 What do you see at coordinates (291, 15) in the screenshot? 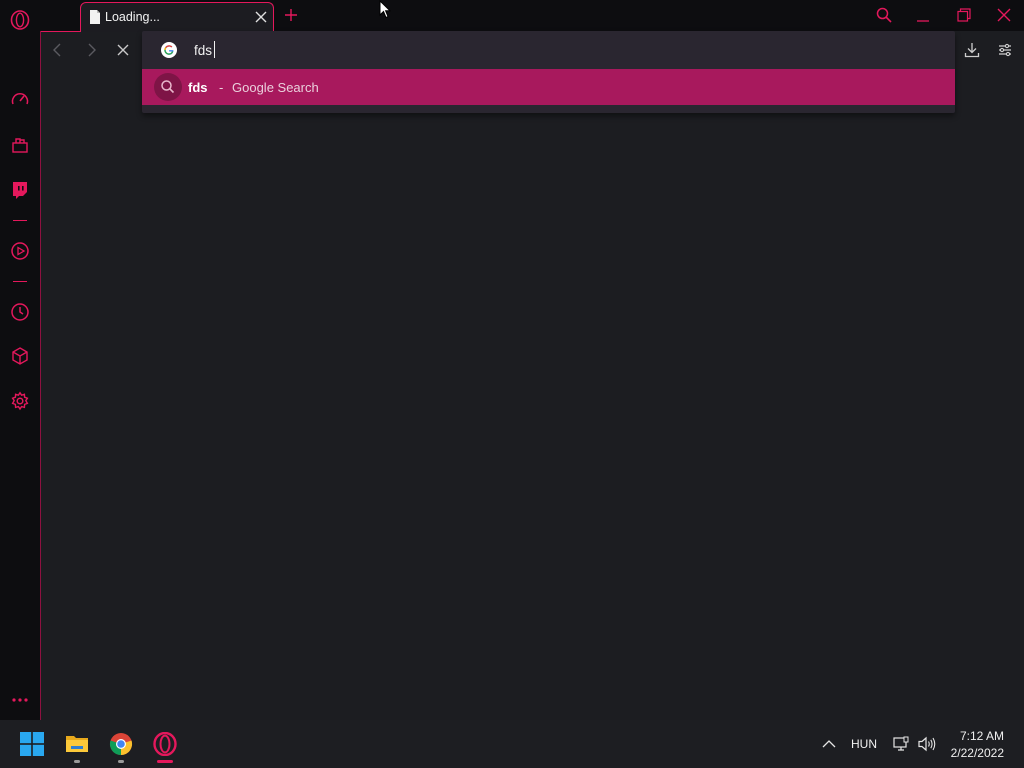
I see `plus-icon` at bounding box center [291, 15].